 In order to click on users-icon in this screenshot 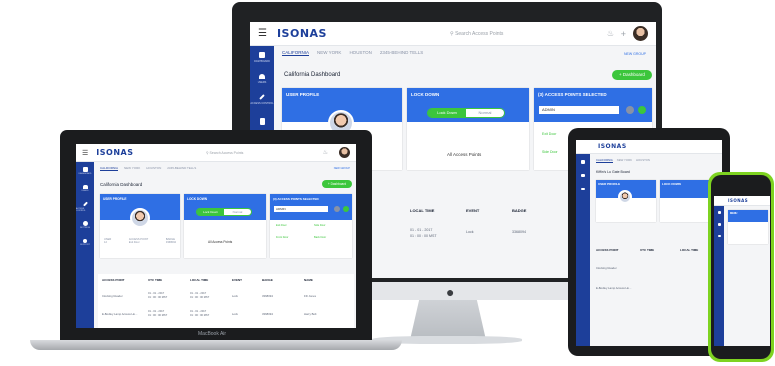, I will do `click(719, 224)`.